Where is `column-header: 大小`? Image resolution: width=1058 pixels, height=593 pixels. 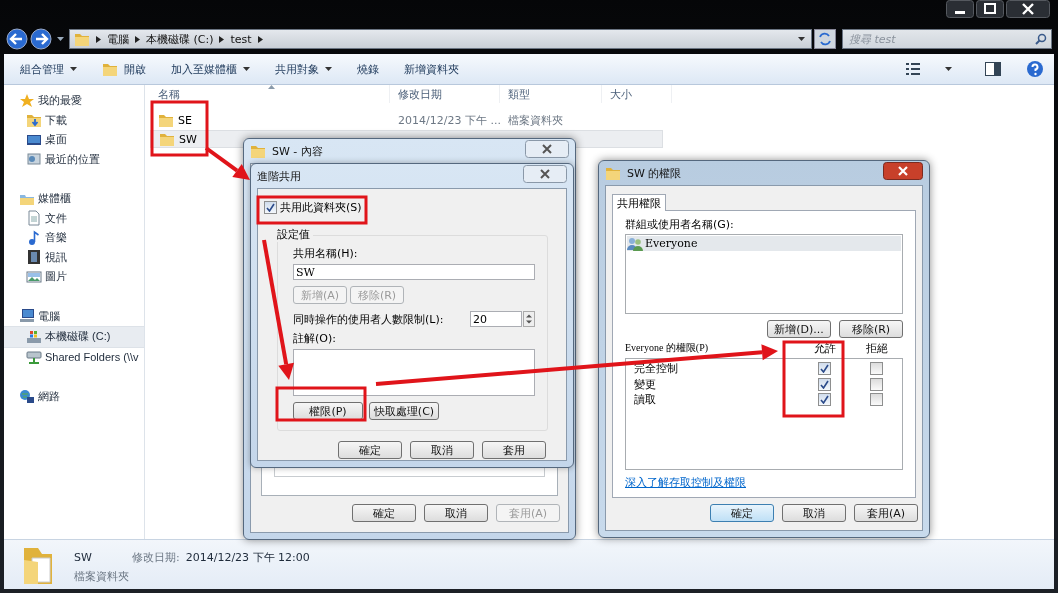 column-header: 大小 is located at coordinates (637, 94).